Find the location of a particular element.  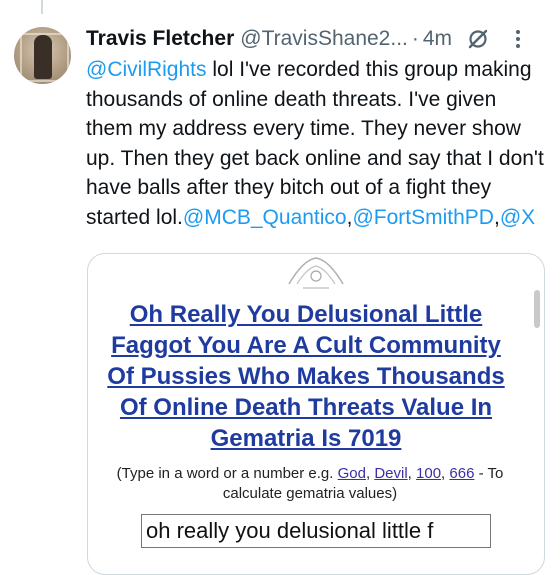

hint-link-100: 100 is located at coordinates (428, 473).